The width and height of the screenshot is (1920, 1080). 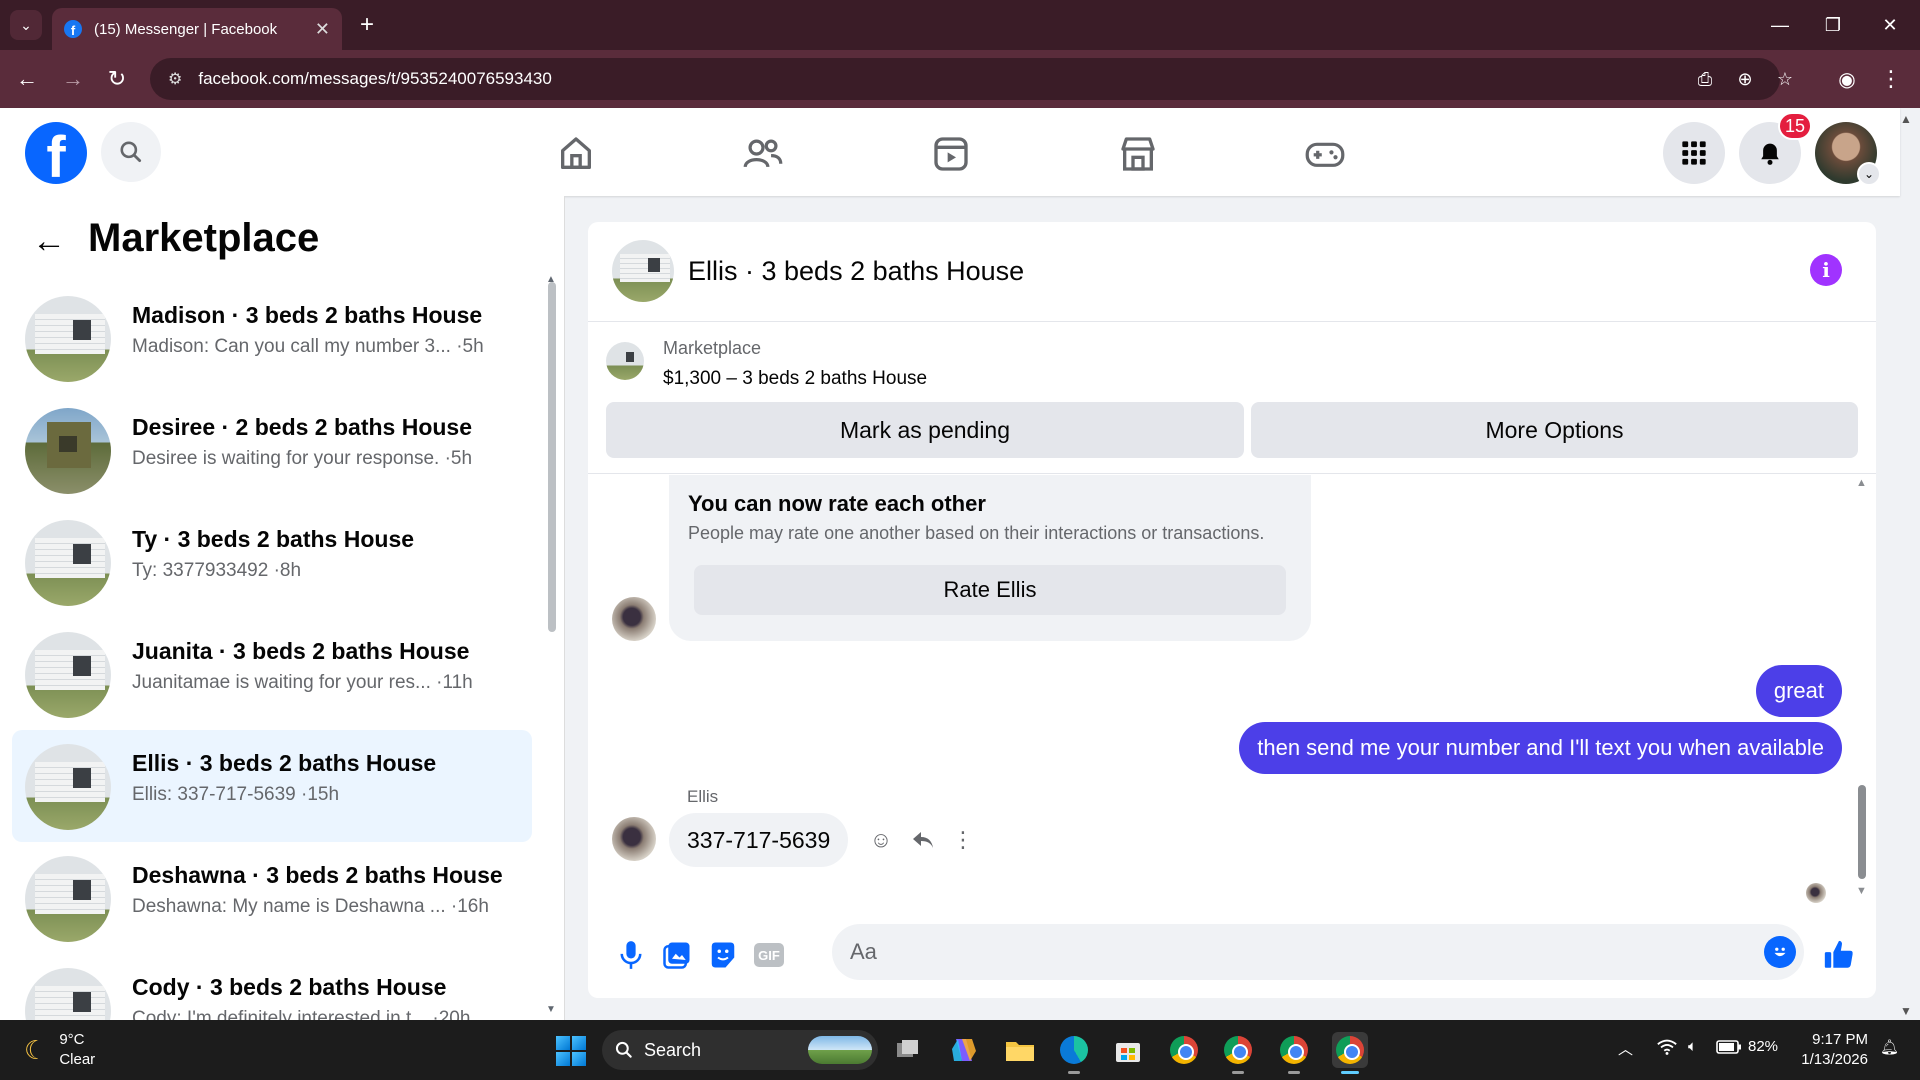 I want to click on edge-icon, so click(x=1074, y=1053).